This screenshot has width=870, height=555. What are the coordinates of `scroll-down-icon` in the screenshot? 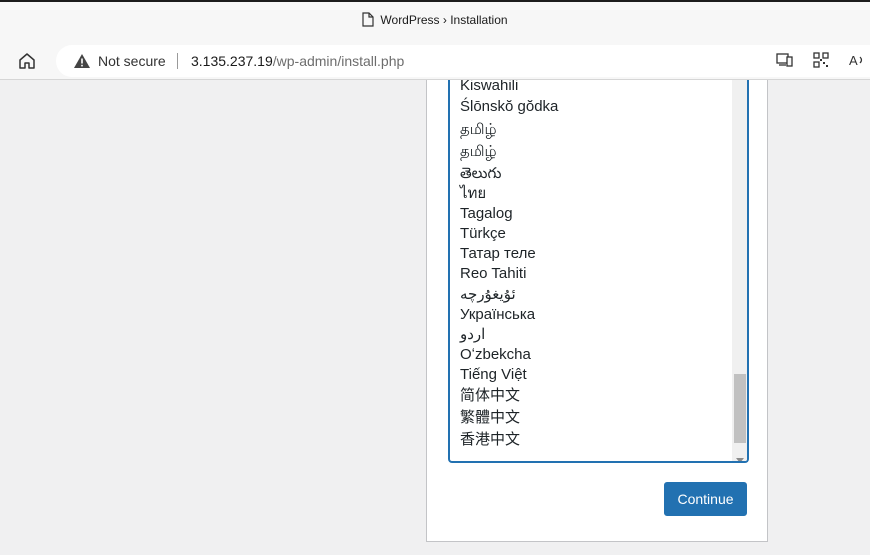 It's located at (740, 454).